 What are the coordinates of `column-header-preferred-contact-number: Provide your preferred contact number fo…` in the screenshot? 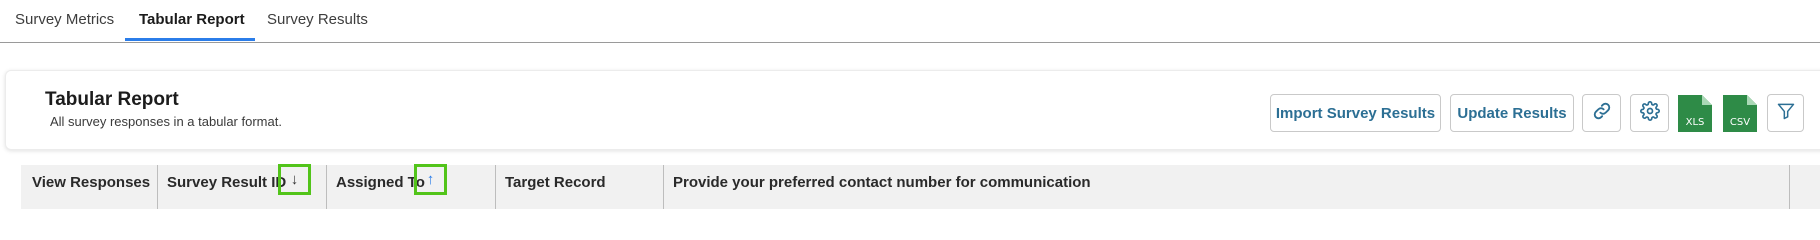 It's located at (882, 182).